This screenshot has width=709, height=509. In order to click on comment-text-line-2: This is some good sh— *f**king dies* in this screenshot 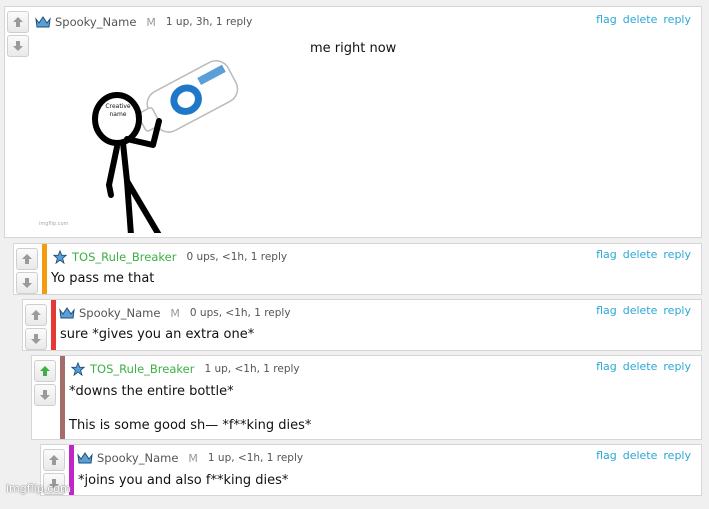, I will do `click(190, 425)`.